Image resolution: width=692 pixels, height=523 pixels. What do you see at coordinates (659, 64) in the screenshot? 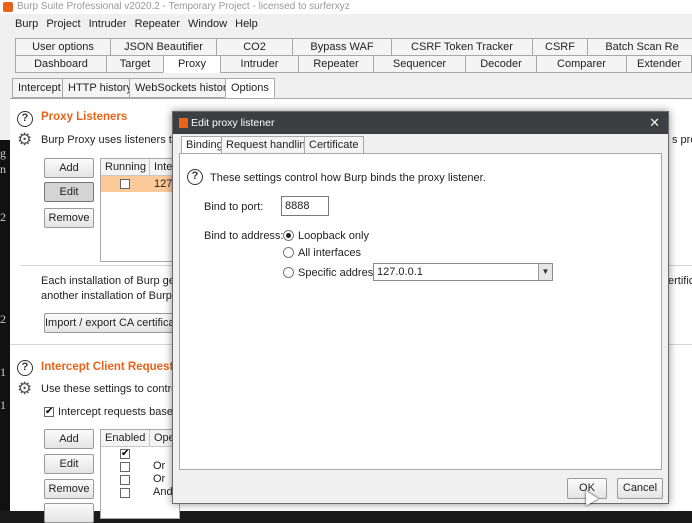
I see `tab-extender: Extender` at bounding box center [659, 64].